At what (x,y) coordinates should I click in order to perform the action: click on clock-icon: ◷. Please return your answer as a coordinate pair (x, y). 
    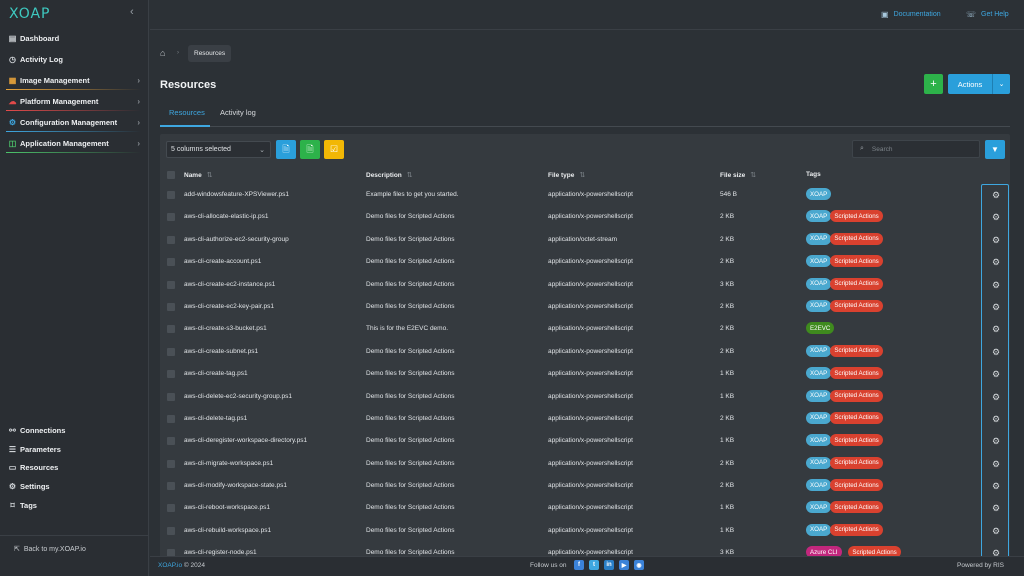
    Looking at the image, I should click on (12, 59).